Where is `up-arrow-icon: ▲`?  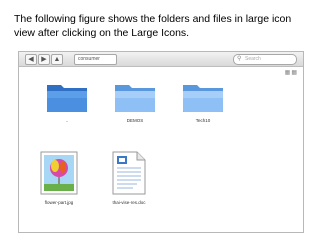 up-arrow-icon: ▲ is located at coordinates (57, 59).